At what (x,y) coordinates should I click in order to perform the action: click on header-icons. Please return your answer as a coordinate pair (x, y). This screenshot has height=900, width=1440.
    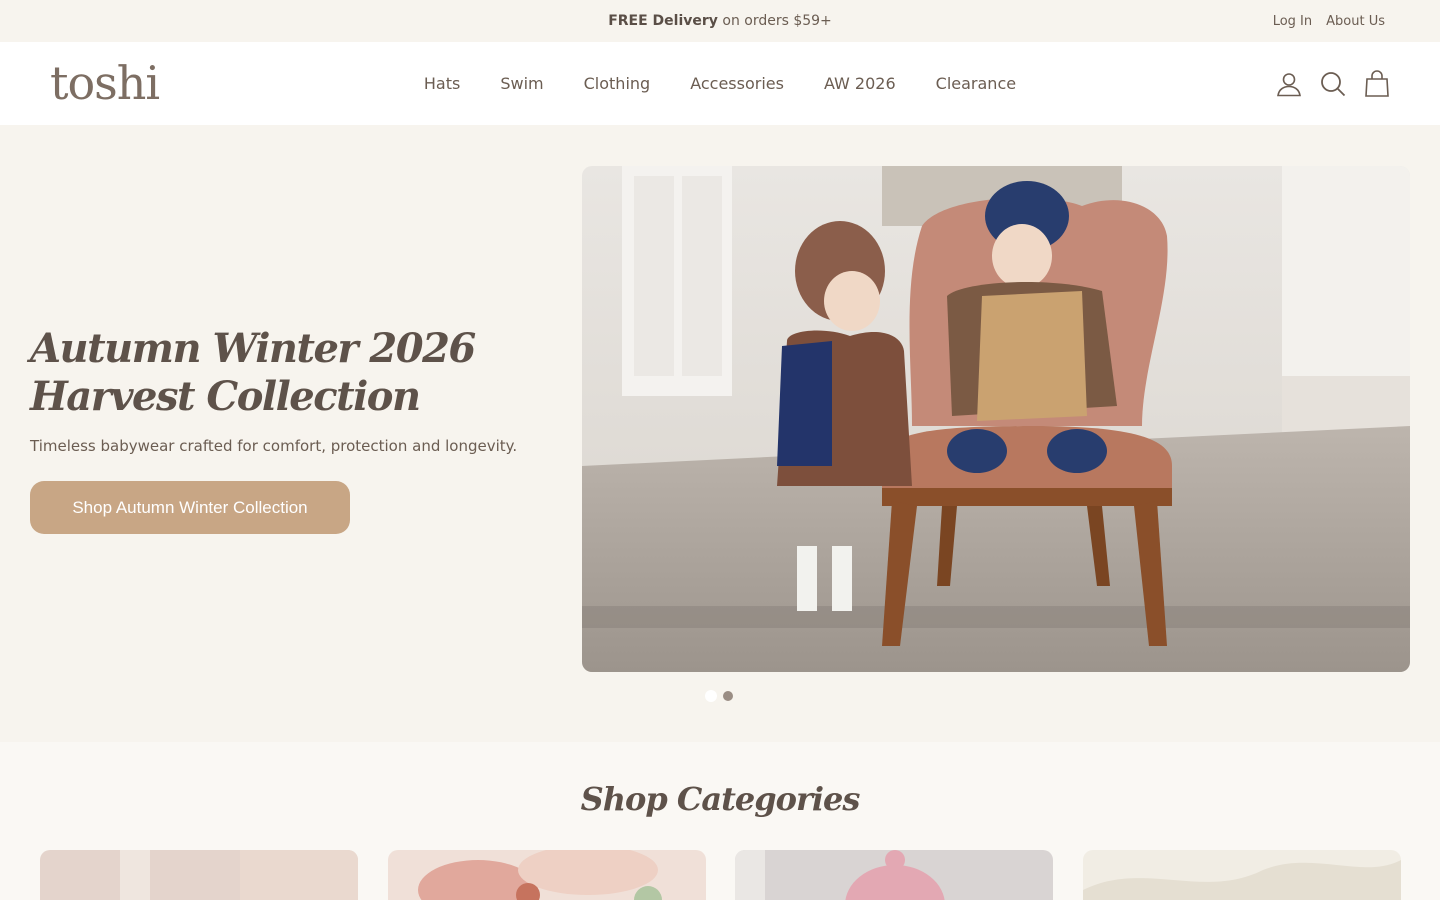
    Looking at the image, I should click on (1333, 83).